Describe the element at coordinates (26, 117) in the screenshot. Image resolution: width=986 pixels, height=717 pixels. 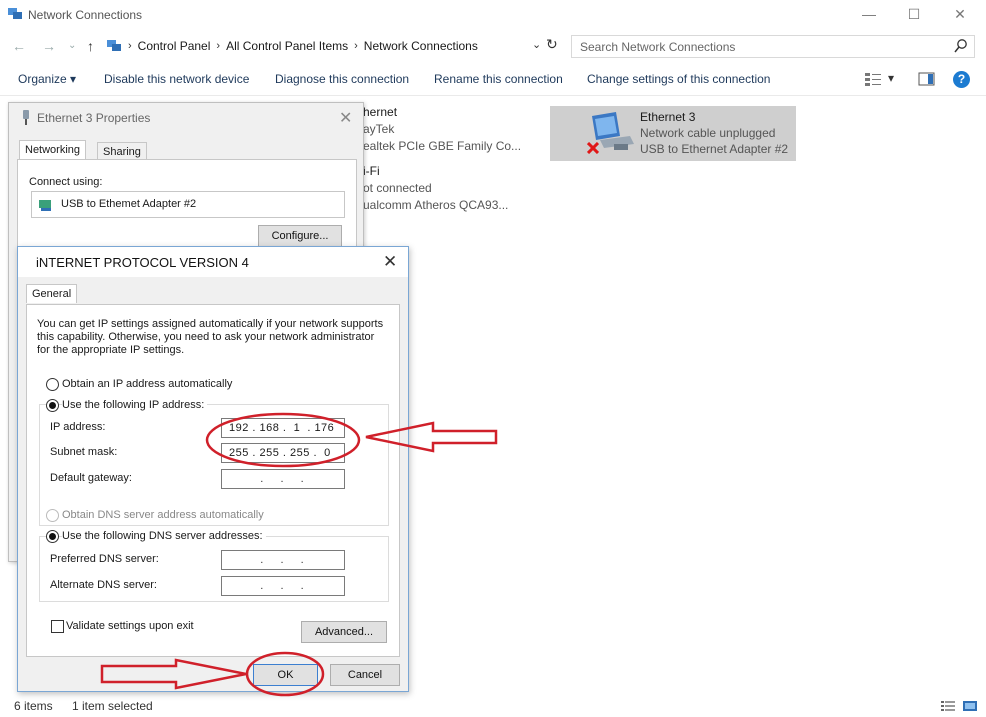
I see `adapter-plug-icon` at that location.